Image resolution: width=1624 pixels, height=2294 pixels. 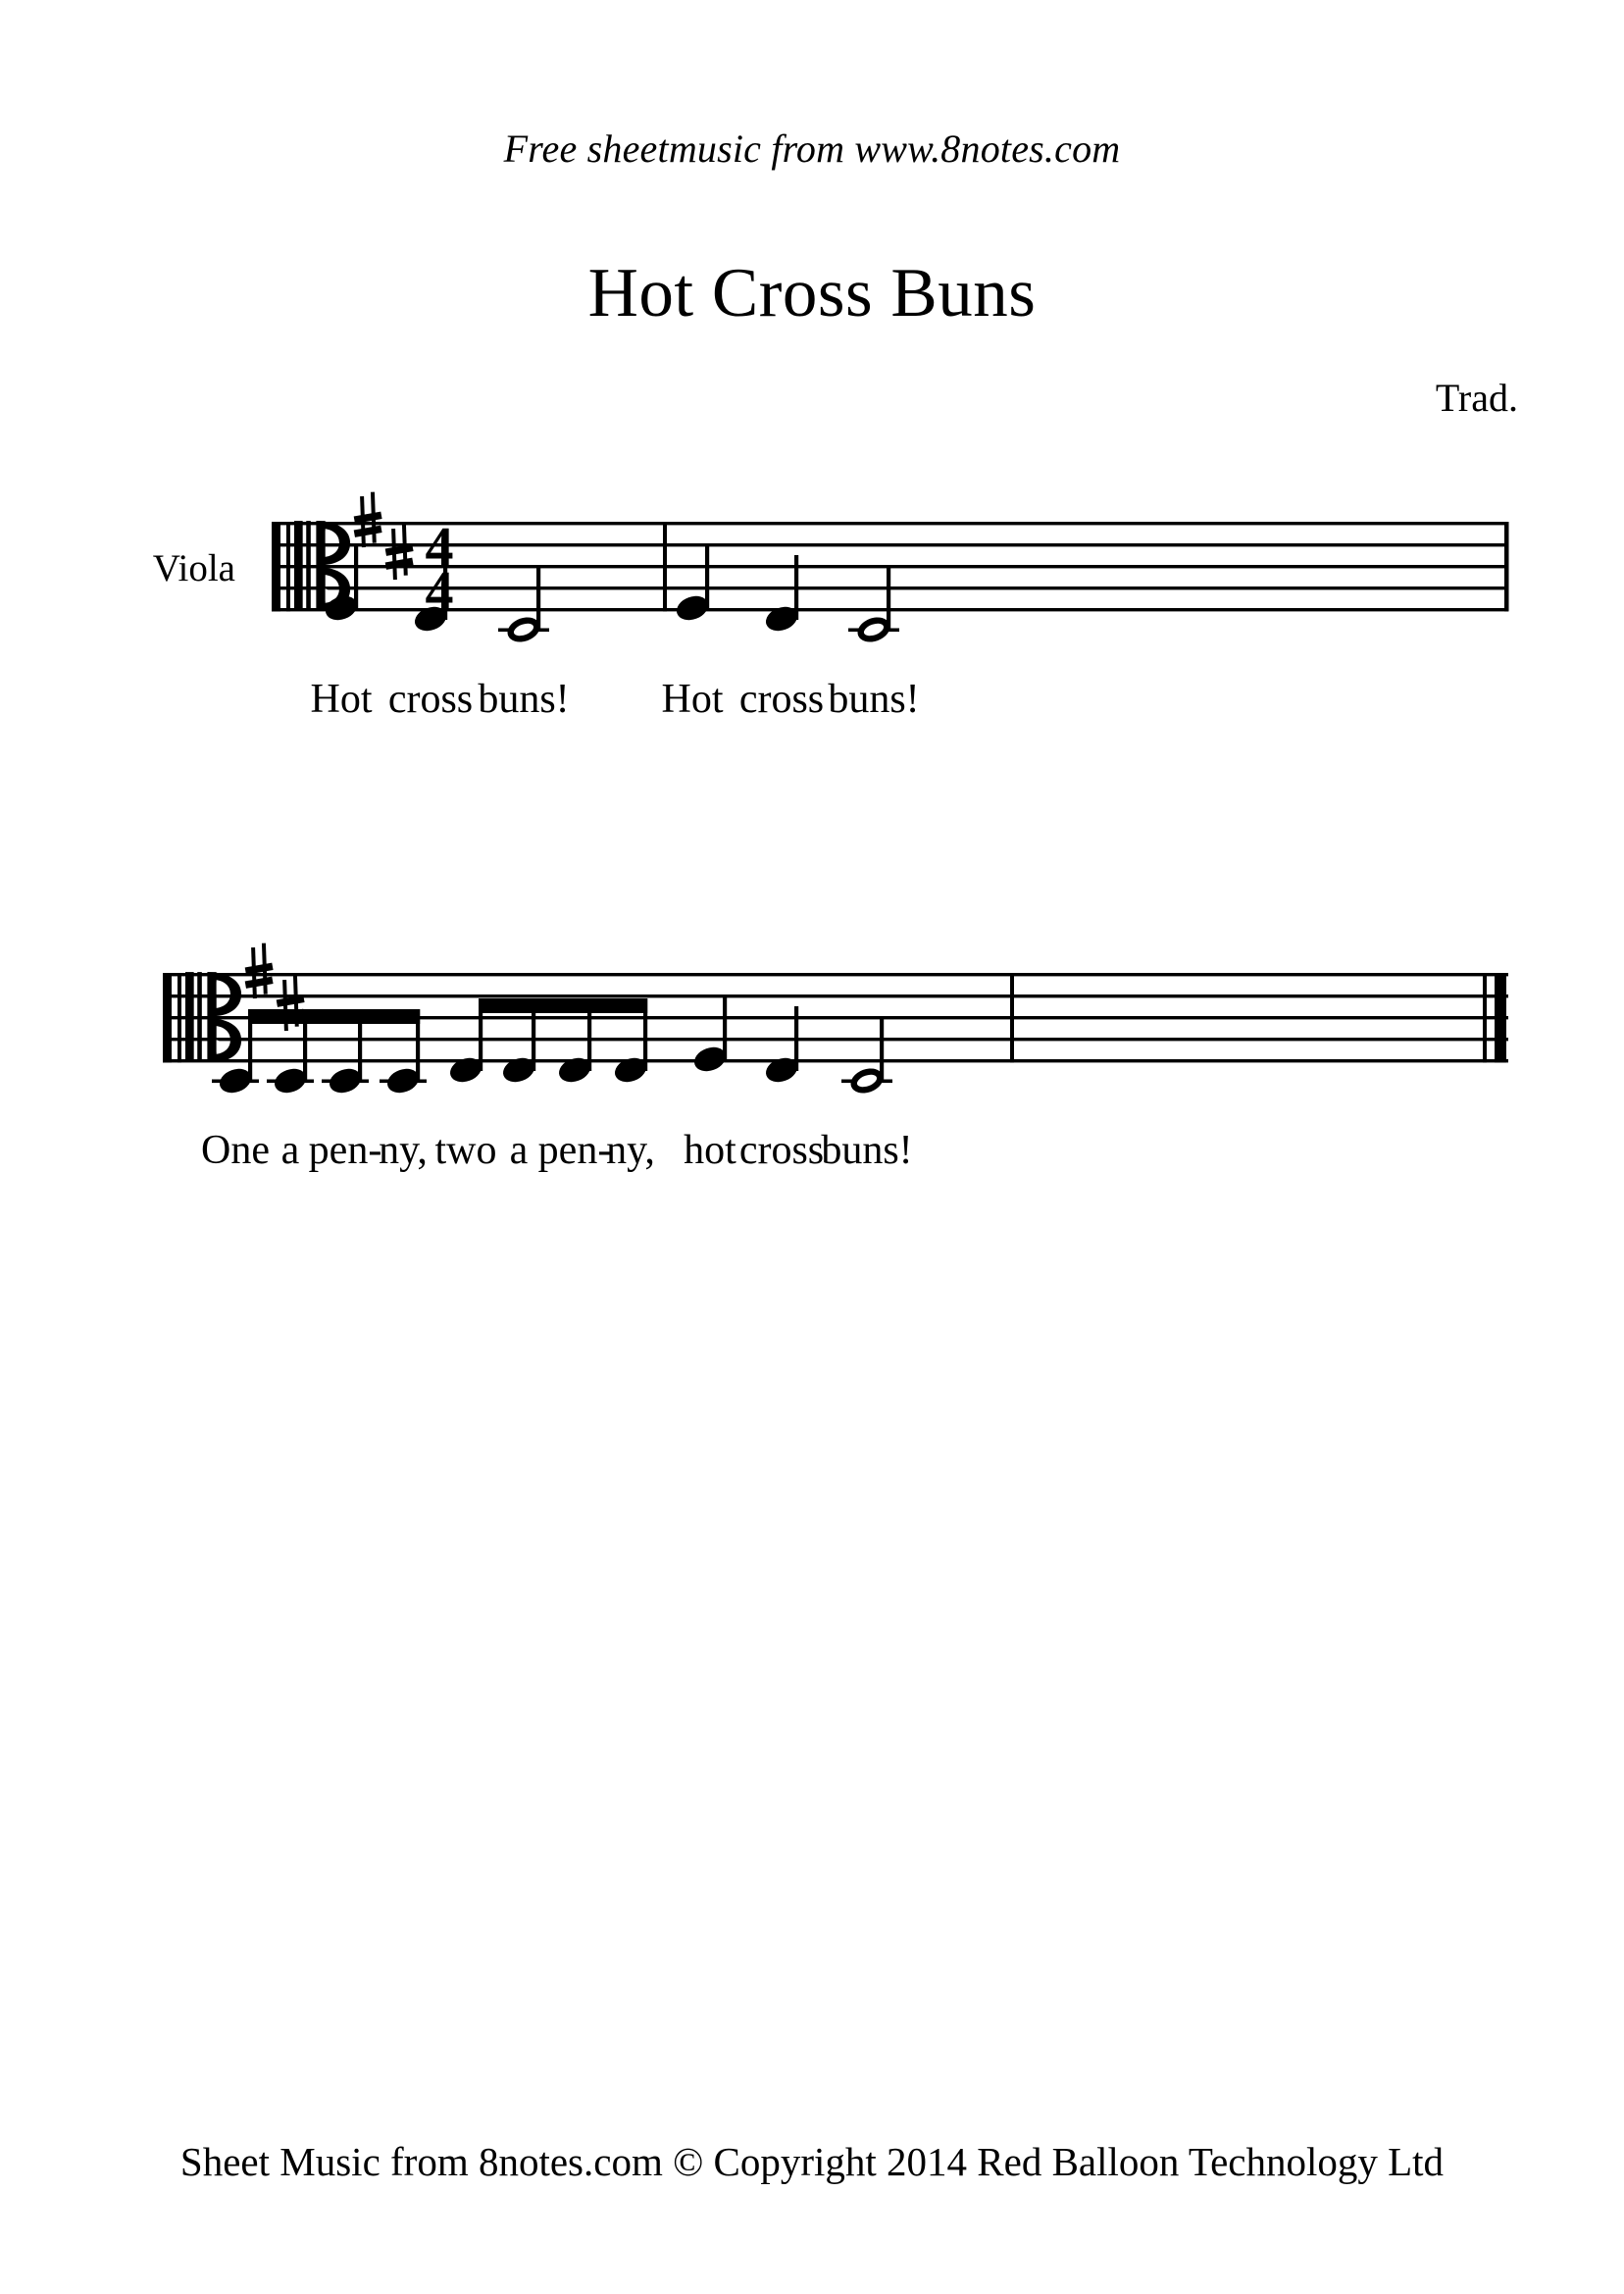 What do you see at coordinates (835, 1019) in the screenshot?
I see `system-2-notation` at bounding box center [835, 1019].